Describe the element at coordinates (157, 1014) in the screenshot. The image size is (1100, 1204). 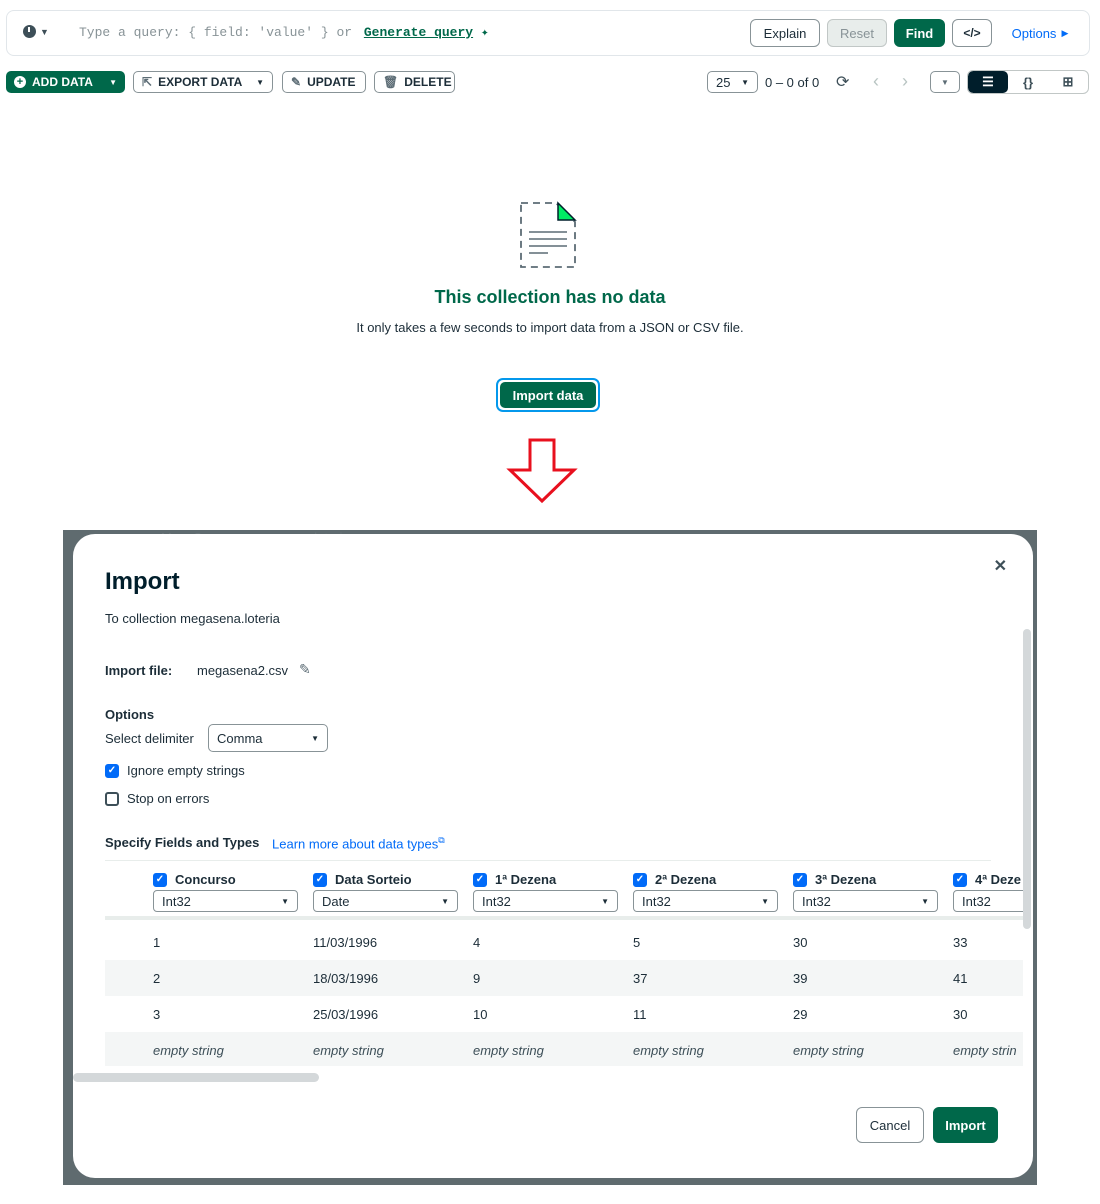
I see `table-cell: 3` at that location.